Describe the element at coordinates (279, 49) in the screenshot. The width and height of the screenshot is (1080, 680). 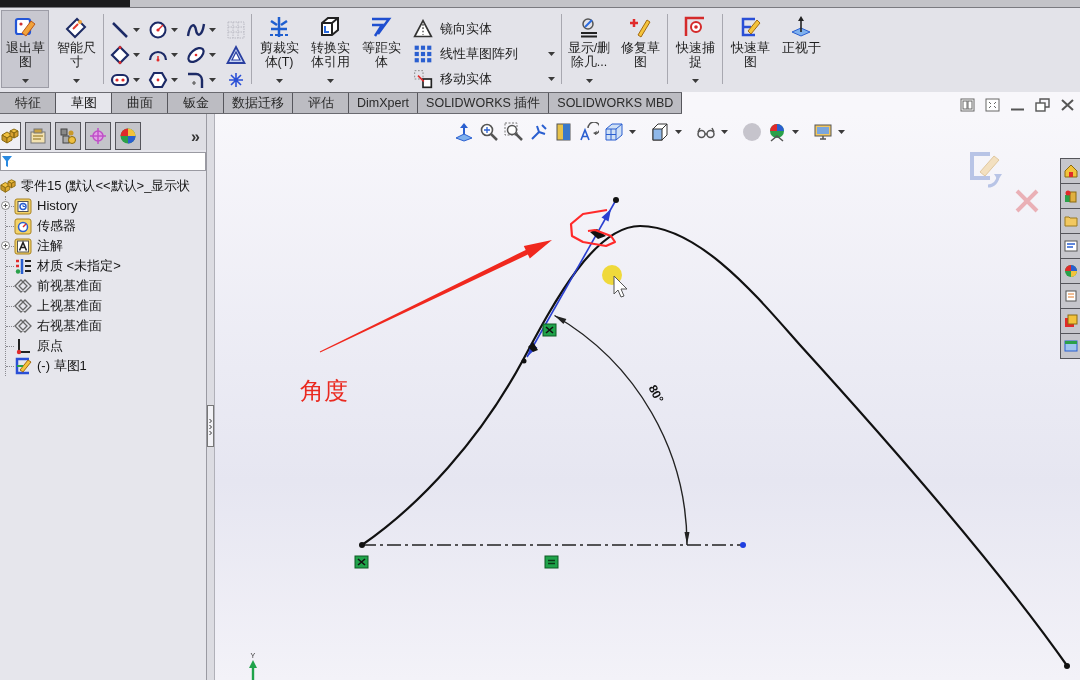
I see `trim-entities-button: 剪裁实体(T)` at that location.